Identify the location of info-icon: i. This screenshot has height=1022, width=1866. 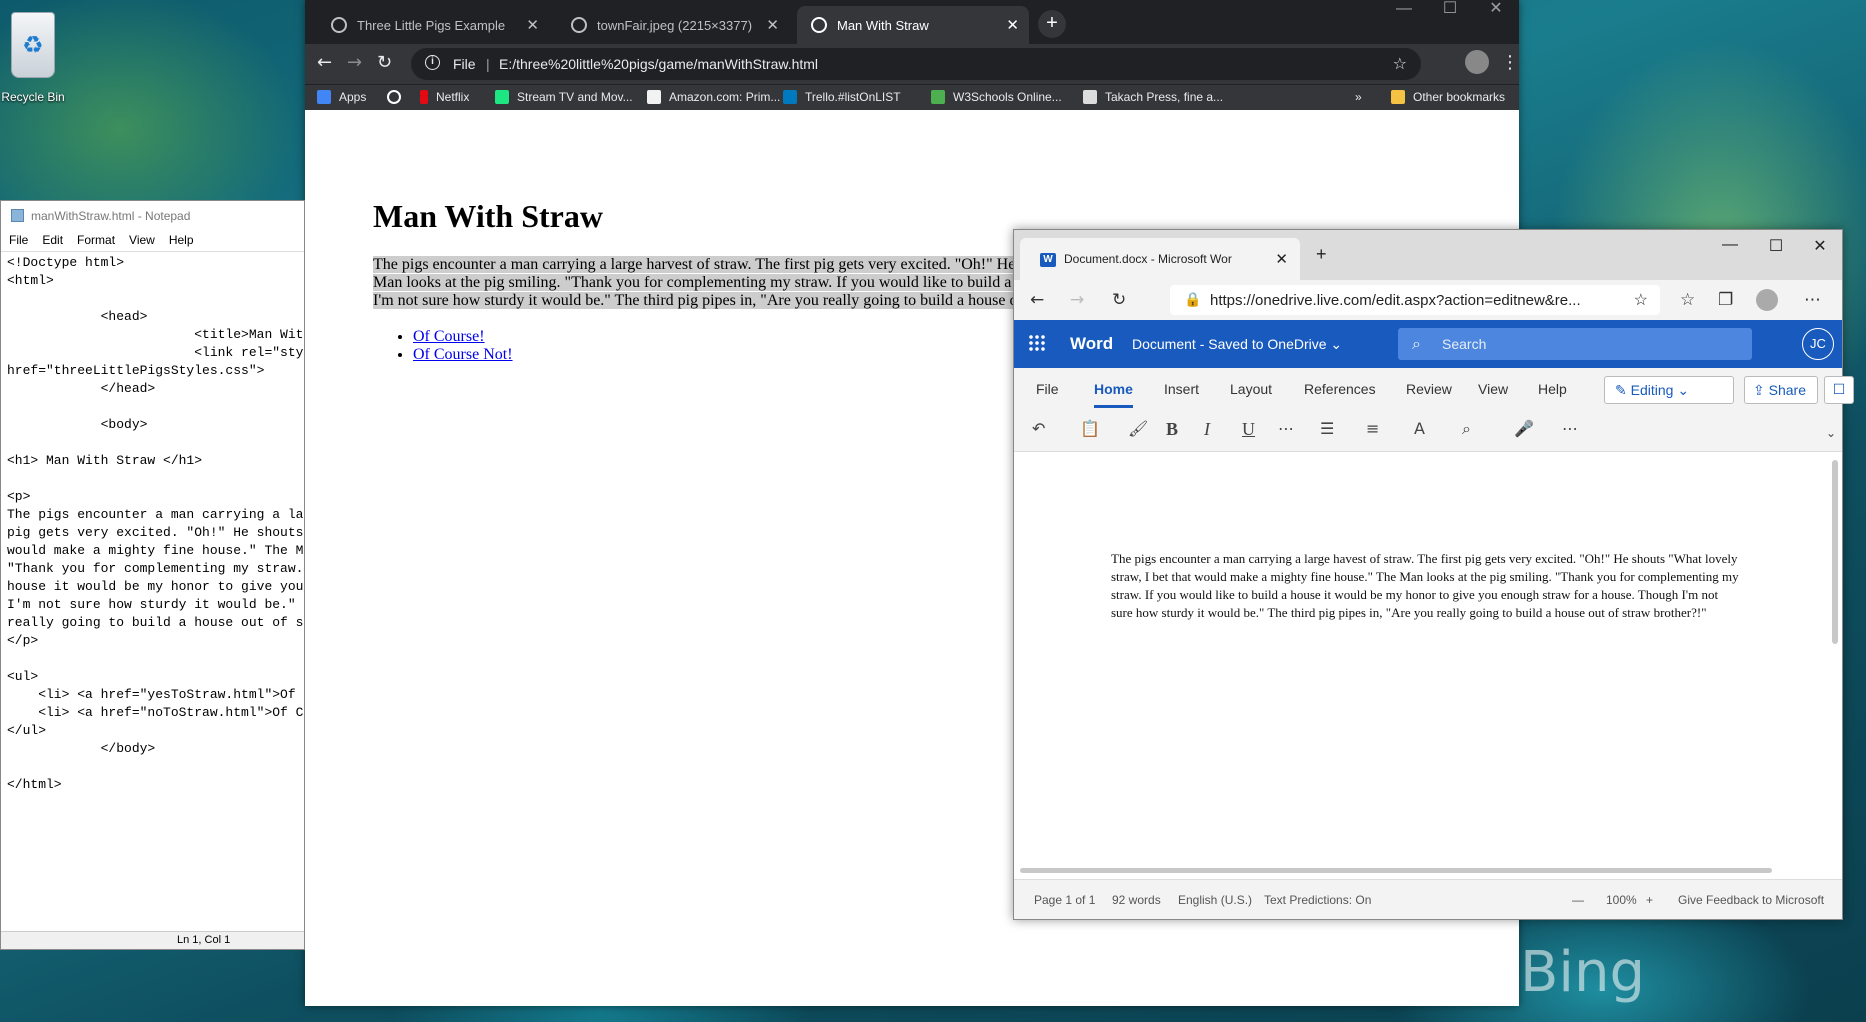
(432, 62).